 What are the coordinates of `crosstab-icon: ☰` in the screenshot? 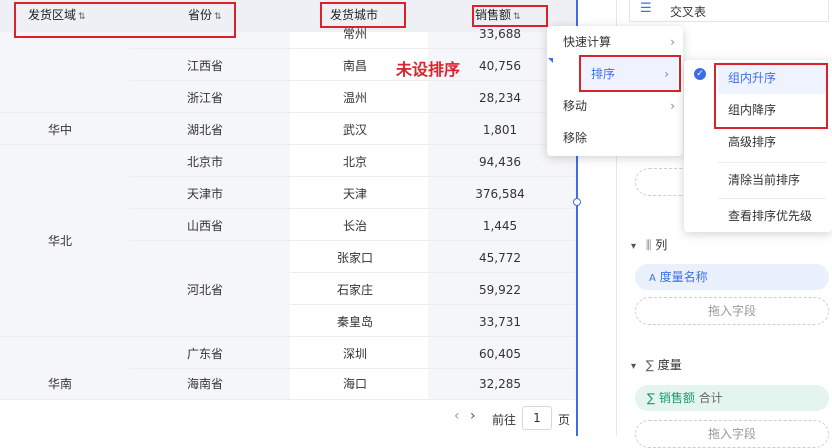 It's located at (646, 8).